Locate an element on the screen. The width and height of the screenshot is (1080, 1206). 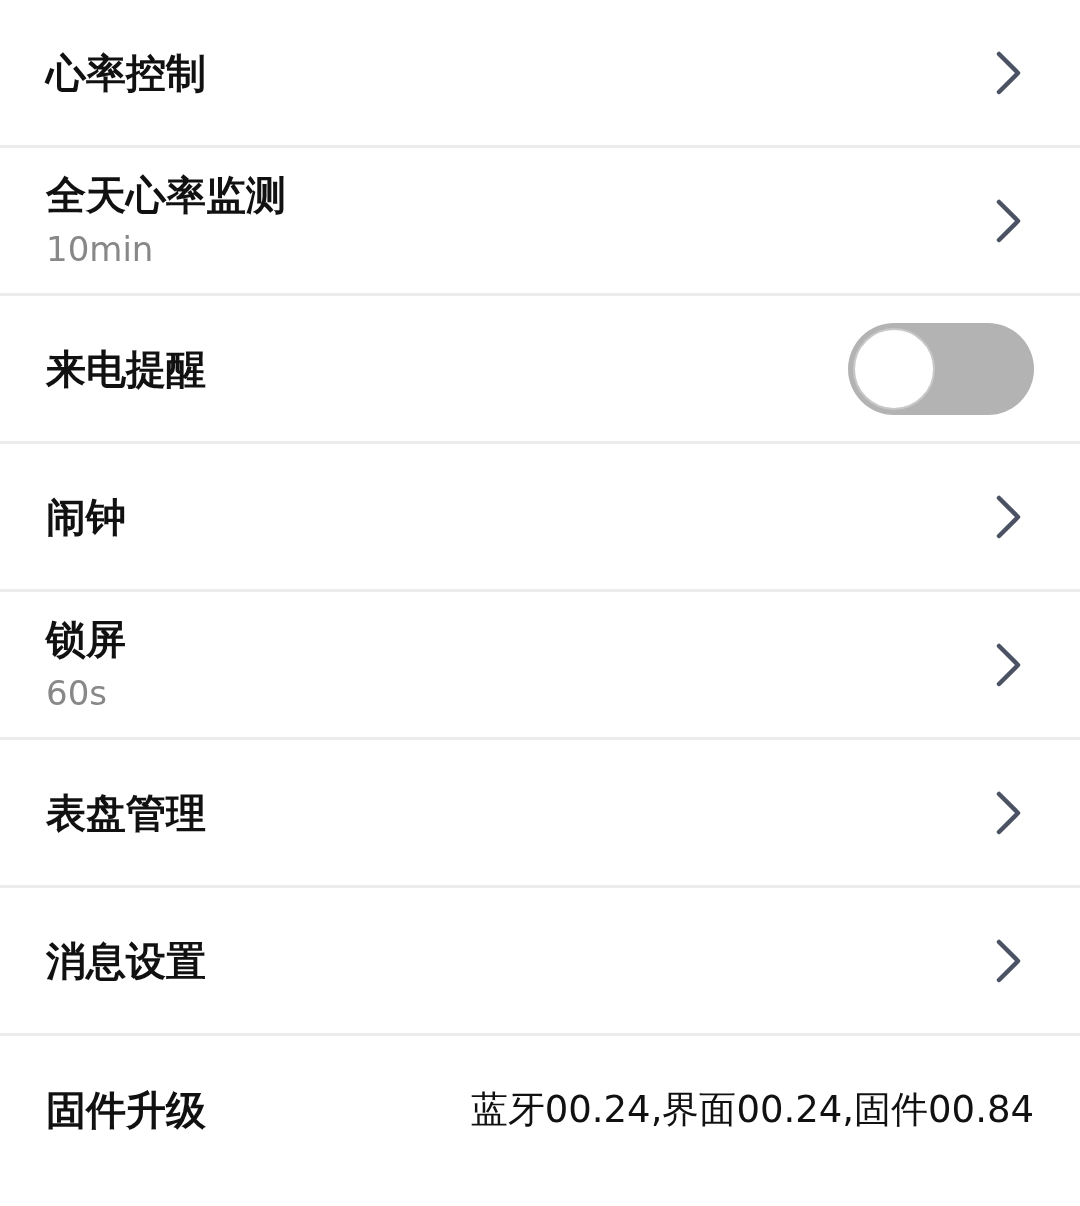
setting-title: 消息设置 is located at coordinates (126, 960).